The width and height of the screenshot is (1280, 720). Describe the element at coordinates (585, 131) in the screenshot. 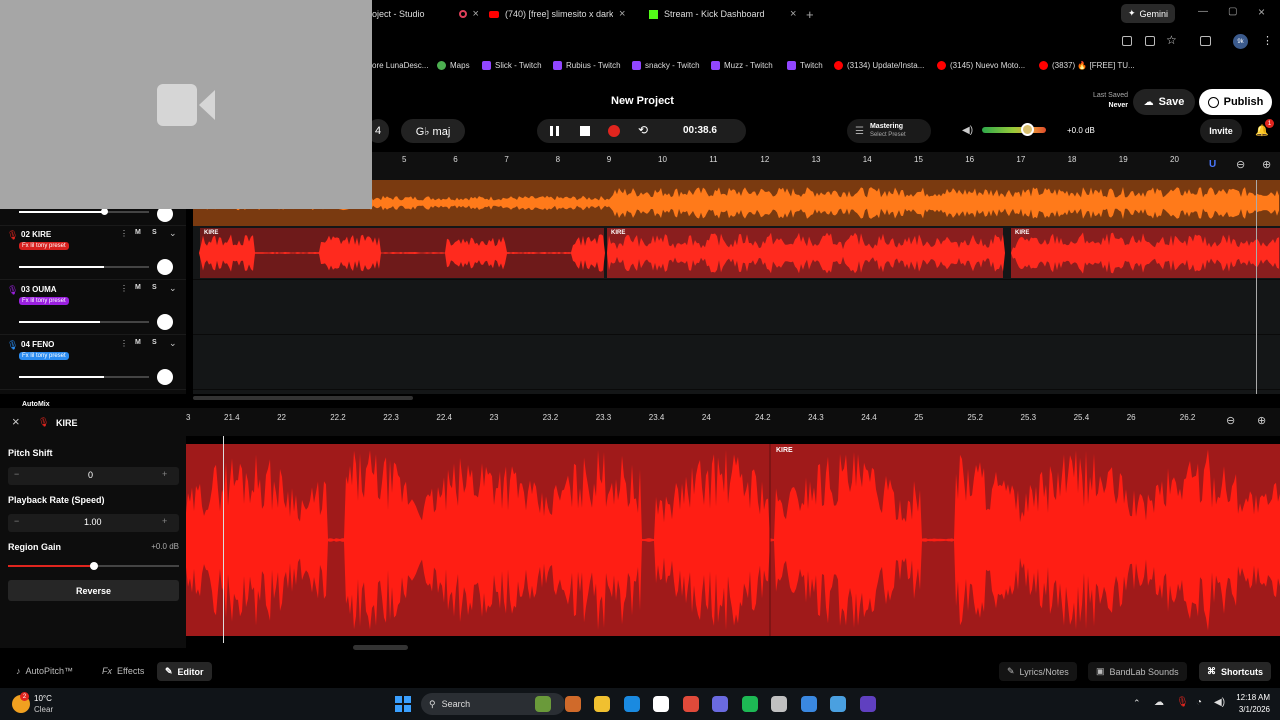

I see `stop-icon` at that location.